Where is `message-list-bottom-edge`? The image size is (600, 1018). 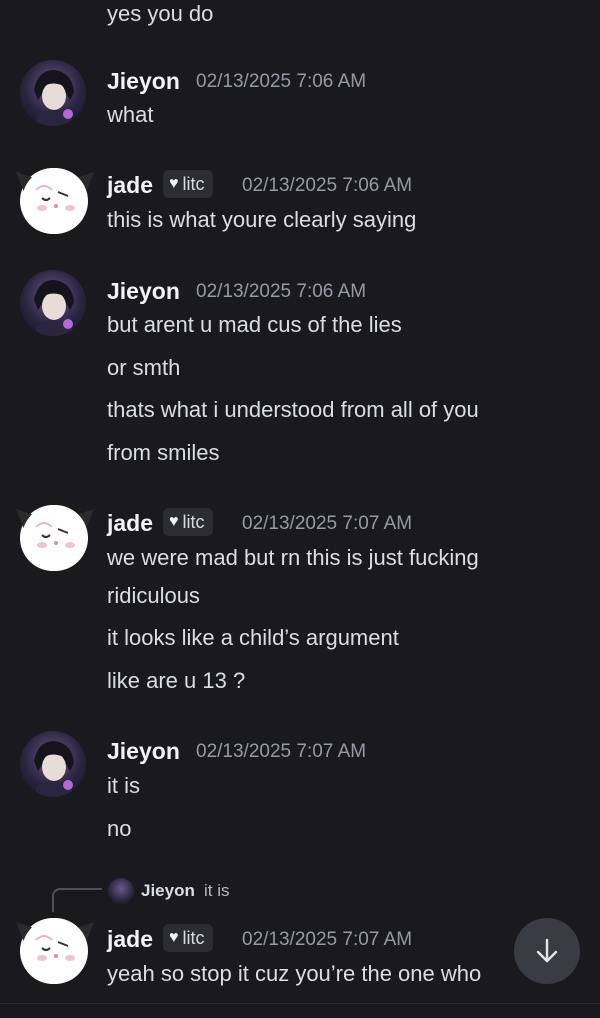
message-list-bottom-edge is located at coordinates (300, 1010).